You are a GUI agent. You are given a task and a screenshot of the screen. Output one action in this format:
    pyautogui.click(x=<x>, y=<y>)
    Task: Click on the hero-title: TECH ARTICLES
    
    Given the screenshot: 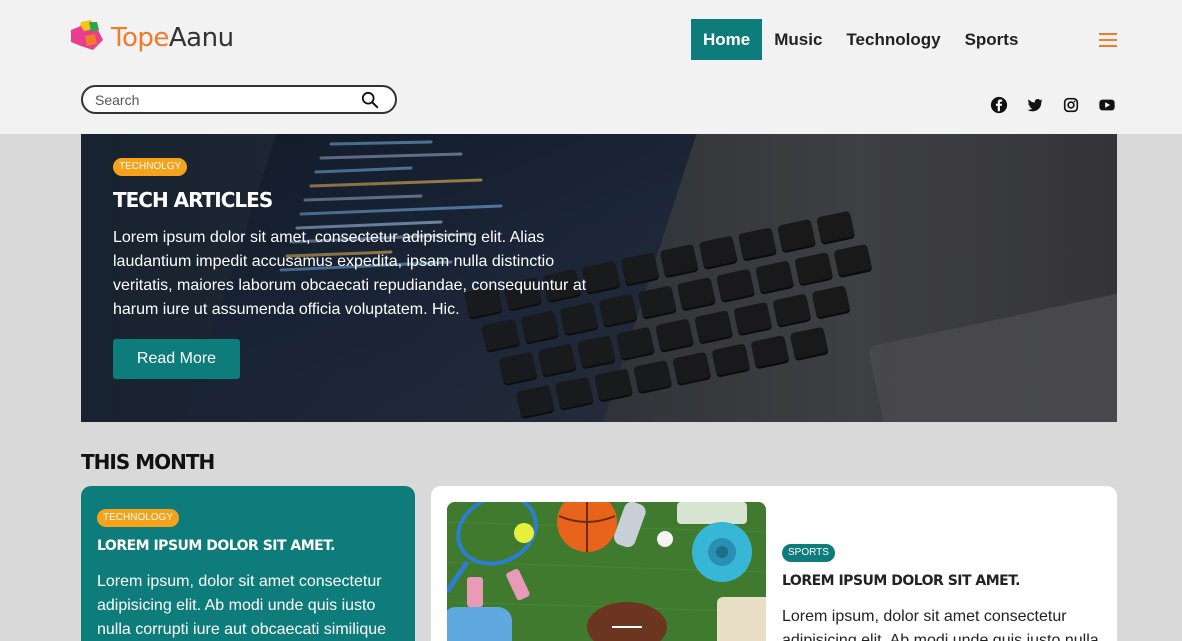 What is the action you would take?
    pyautogui.click(x=193, y=200)
    